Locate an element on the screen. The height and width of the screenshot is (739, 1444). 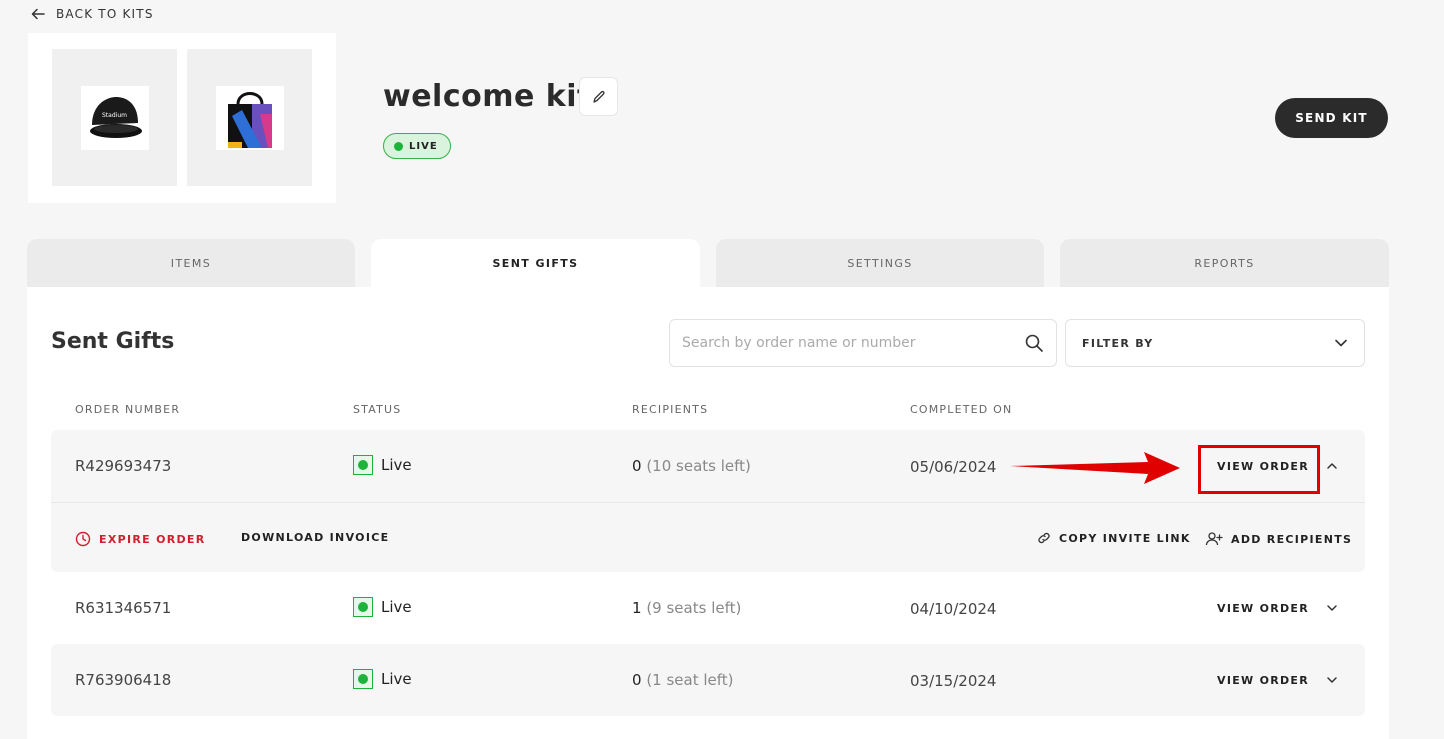
cap-brand-text: Stadium is located at coordinates (114, 115).